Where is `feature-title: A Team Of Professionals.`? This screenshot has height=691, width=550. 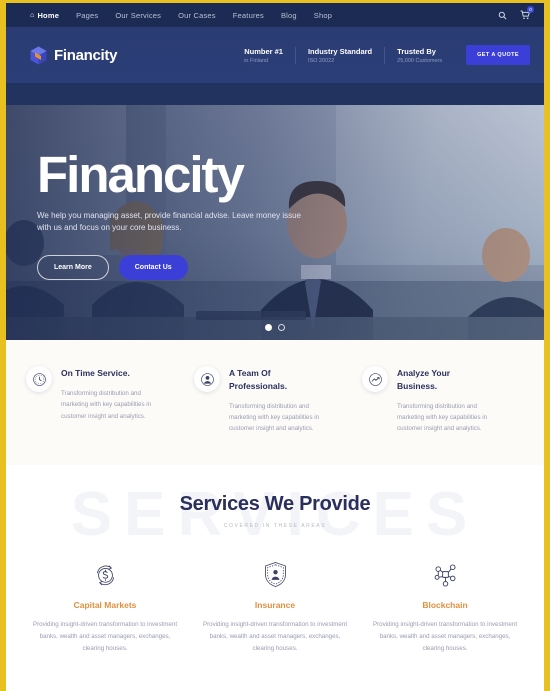
feature-title: A Team Of Professionals. is located at coordinates (258, 379).